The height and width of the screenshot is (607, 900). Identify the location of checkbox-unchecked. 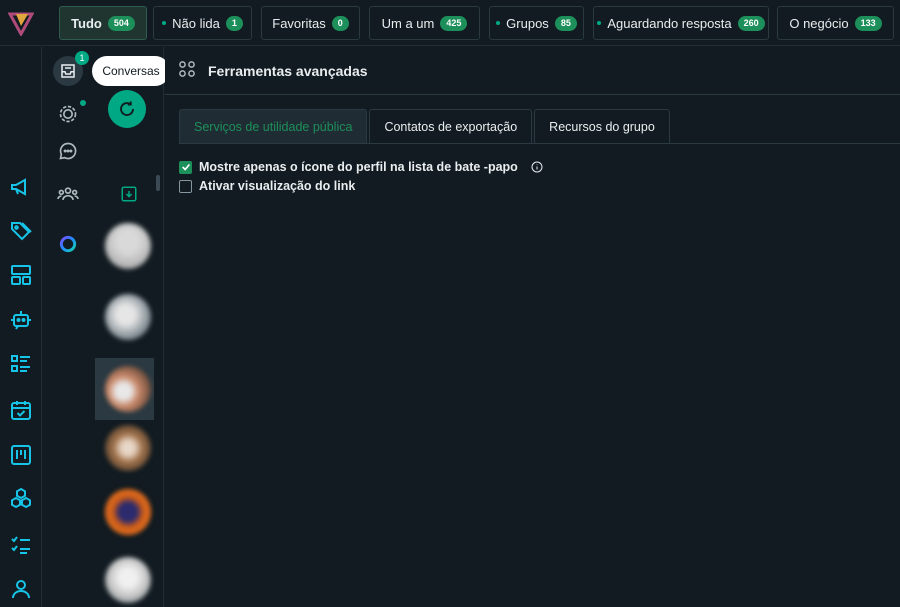
(185, 186).